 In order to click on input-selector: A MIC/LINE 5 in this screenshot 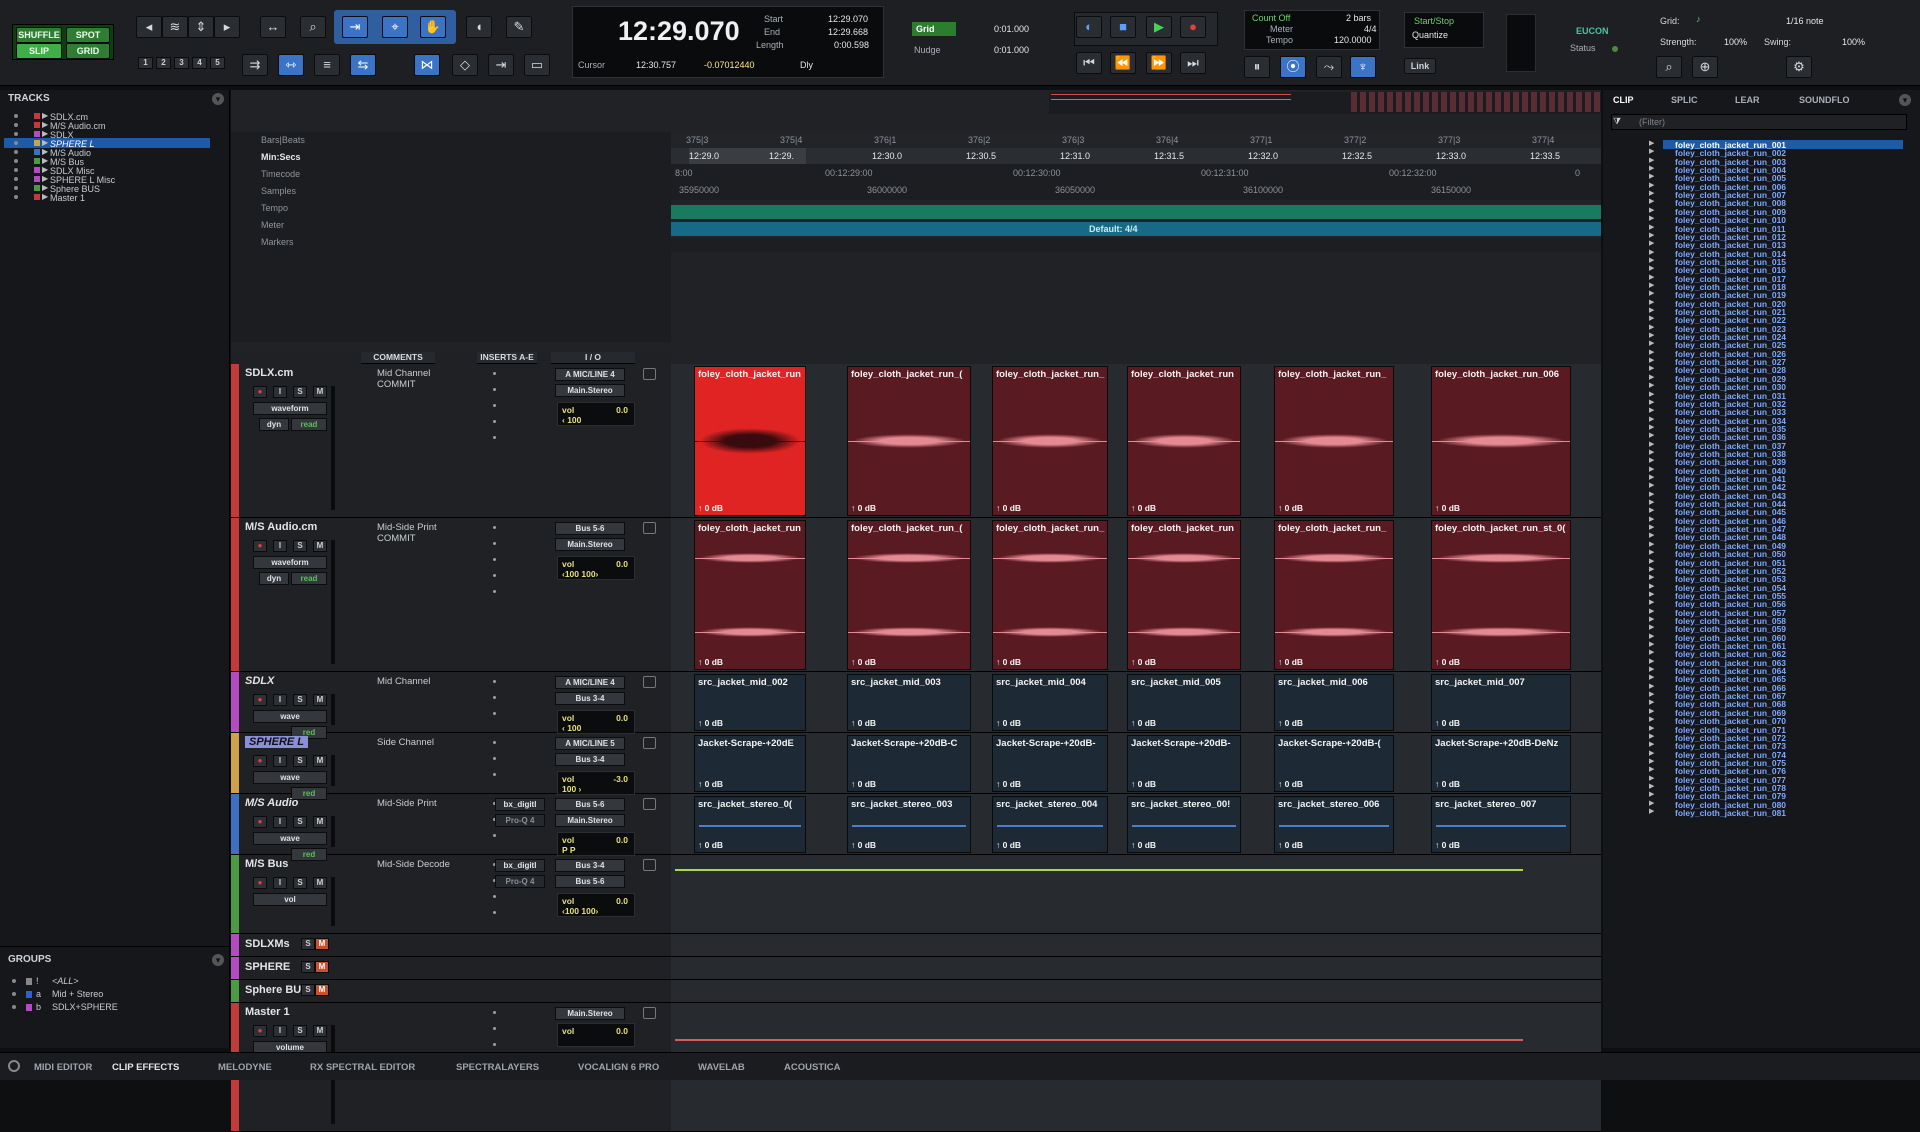, I will do `click(590, 743)`.